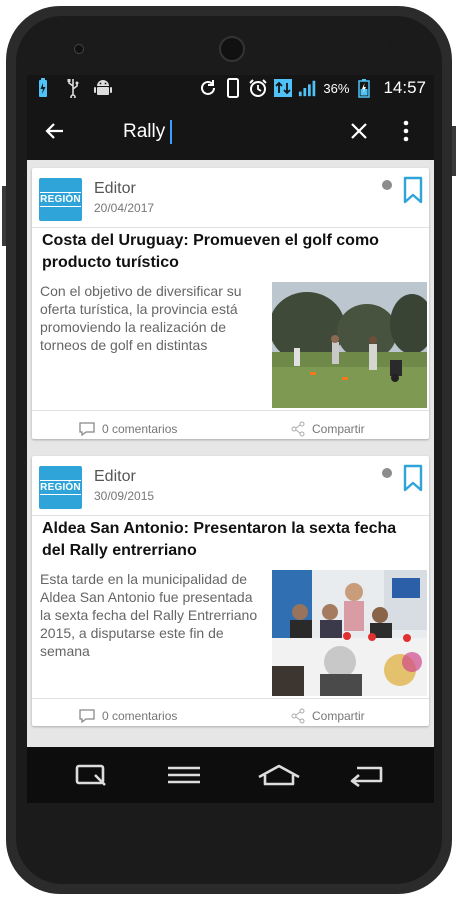 The image size is (459, 900). I want to click on battery-charging-icon, so click(43, 88).